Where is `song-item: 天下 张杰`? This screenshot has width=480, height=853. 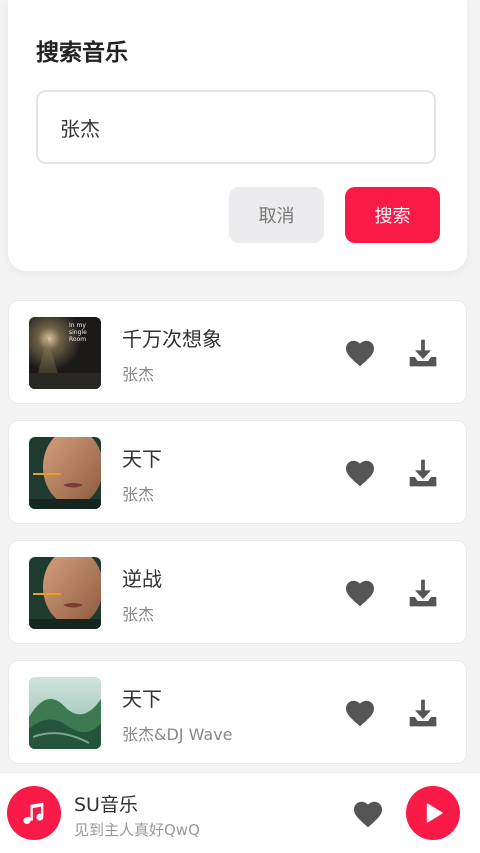 song-item: 天下 张杰 is located at coordinates (237, 472).